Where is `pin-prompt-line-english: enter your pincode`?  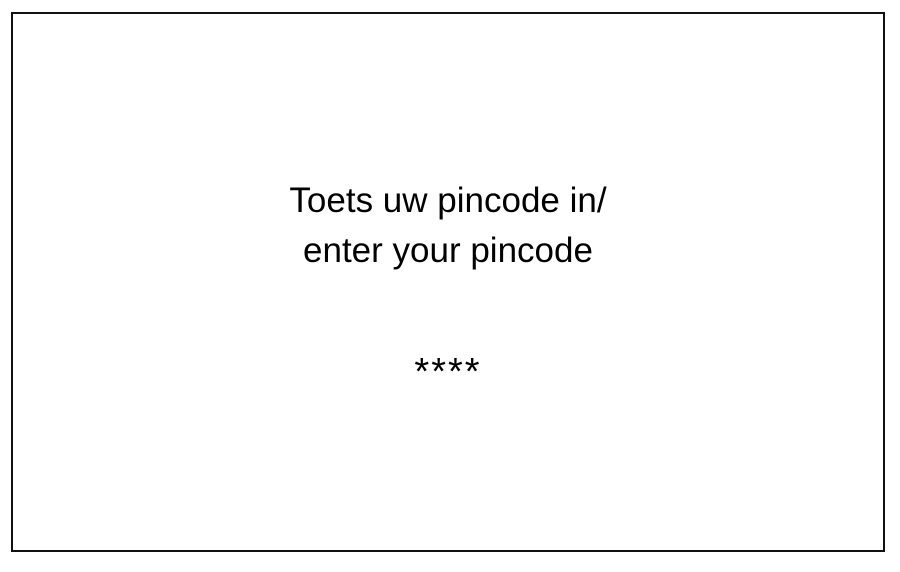 pin-prompt-line-english: enter your pincode is located at coordinates (448, 250).